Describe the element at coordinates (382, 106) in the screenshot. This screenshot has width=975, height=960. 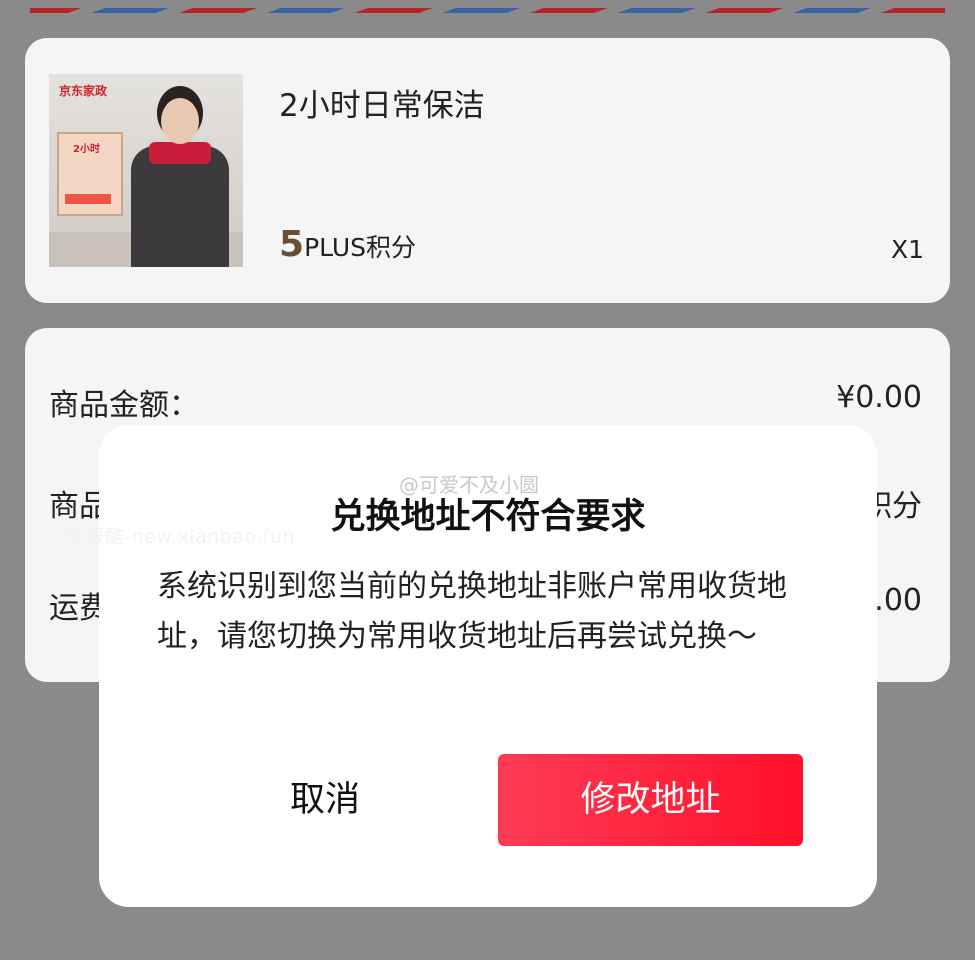
I see `product-title: 2小时日常保洁` at that location.